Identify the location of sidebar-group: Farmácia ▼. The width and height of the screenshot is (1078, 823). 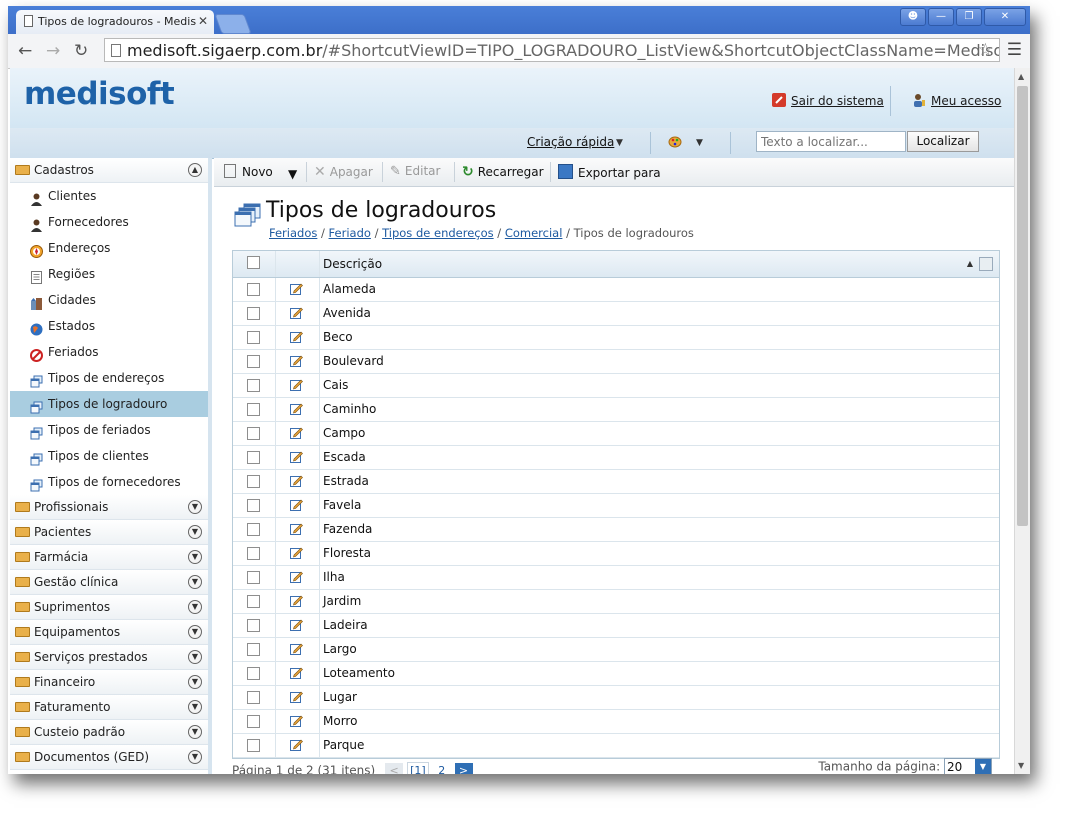
(109, 557).